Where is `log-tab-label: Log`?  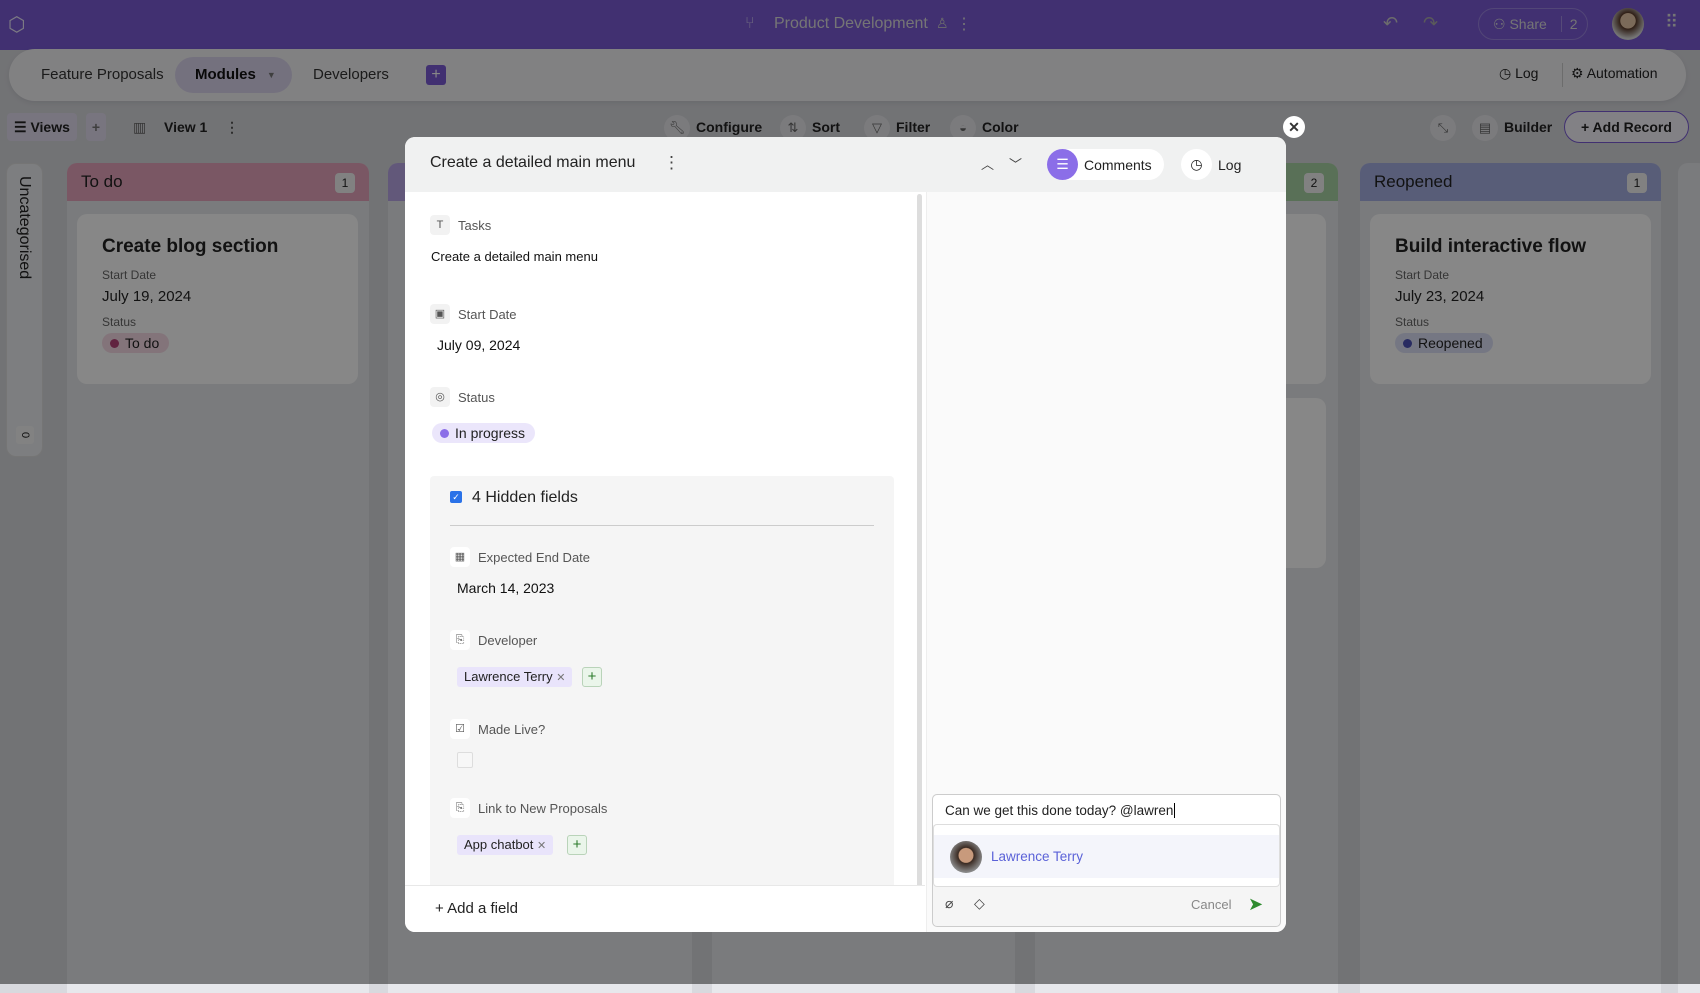
log-tab-label: Log is located at coordinates (1230, 164).